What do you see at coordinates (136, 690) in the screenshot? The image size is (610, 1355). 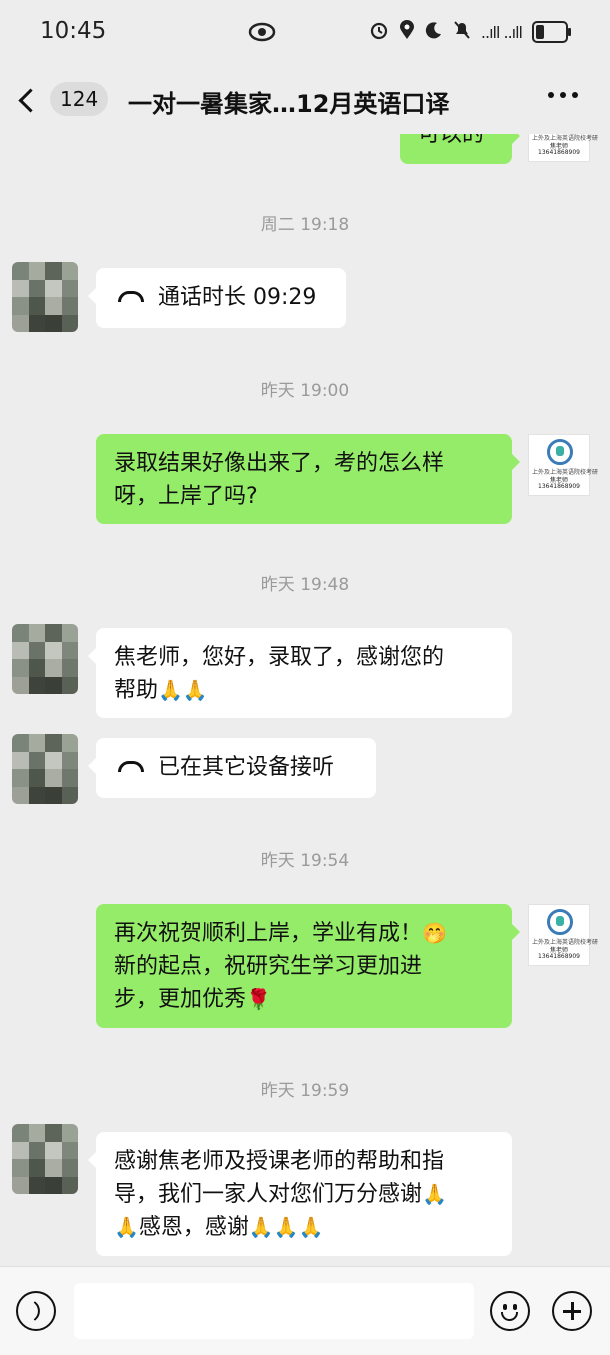 I see `message-text: 帮助` at bounding box center [136, 690].